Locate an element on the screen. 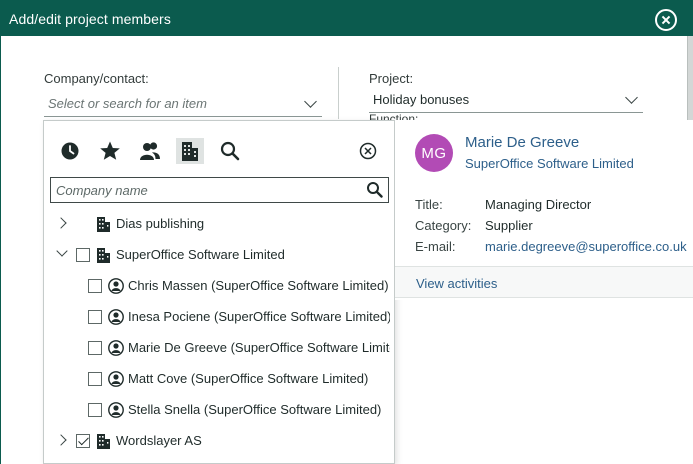 This screenshot has height=464, width=693. company-label: Company/contact: is located at coordinates (96, 78).